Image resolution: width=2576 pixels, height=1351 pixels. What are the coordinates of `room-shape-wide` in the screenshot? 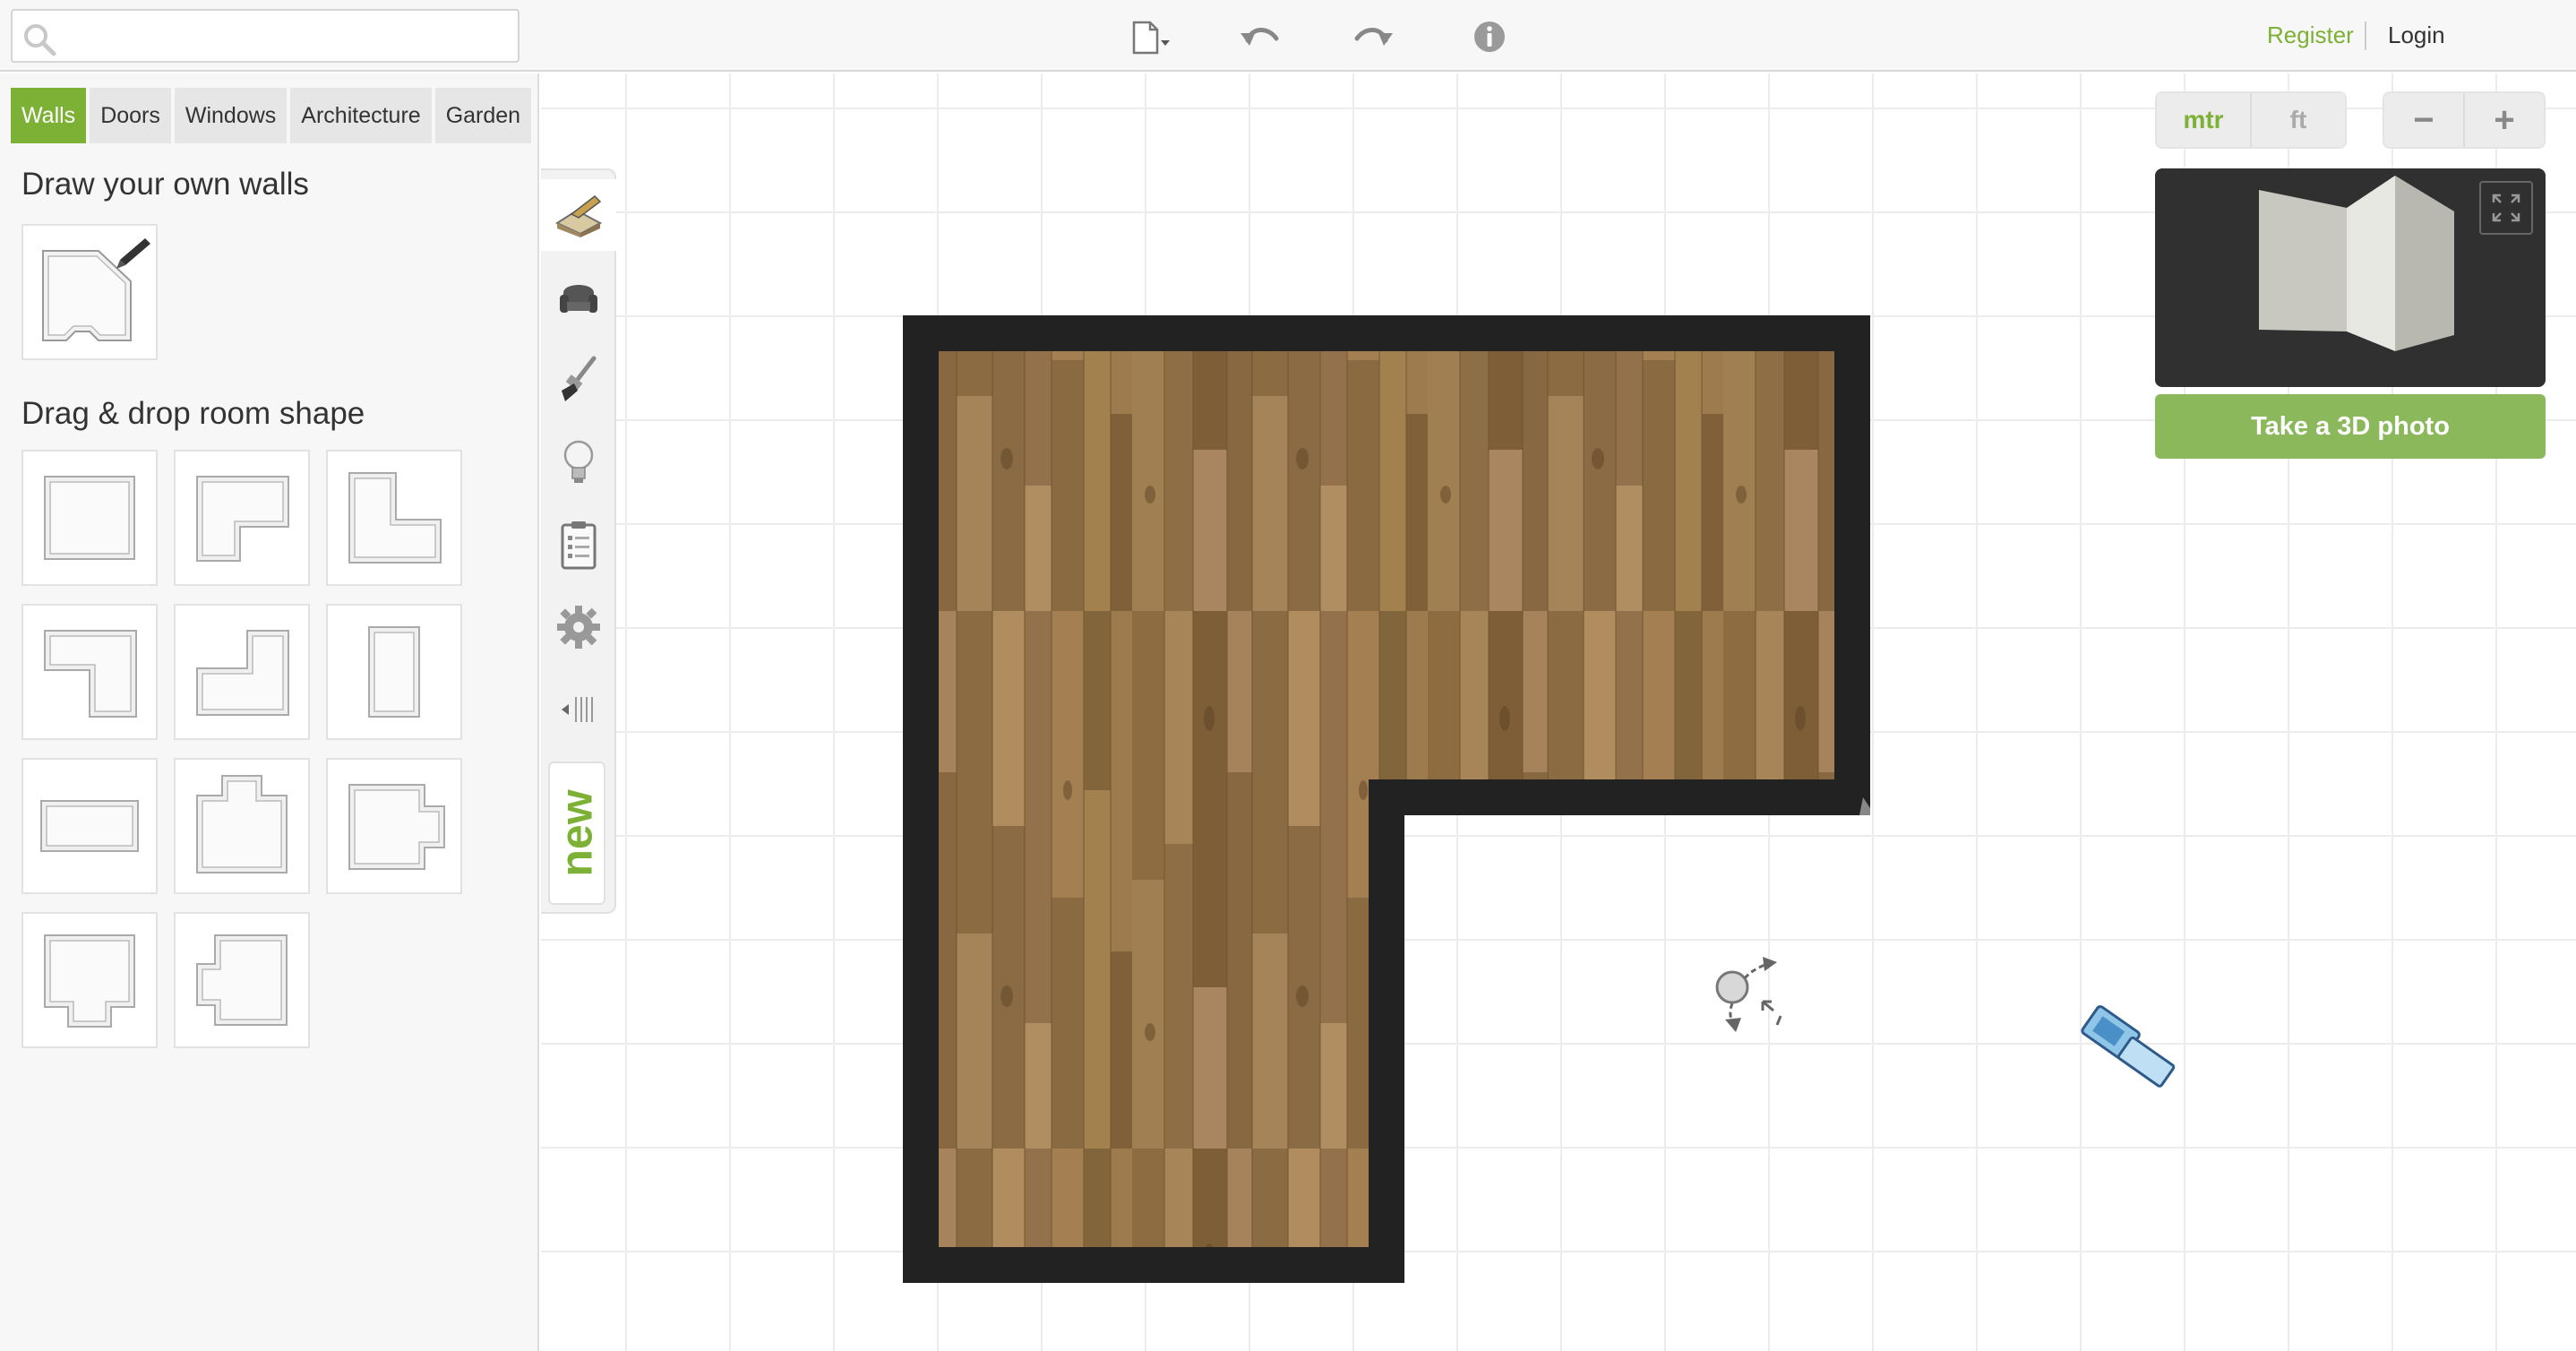 It's located at (89, 826).